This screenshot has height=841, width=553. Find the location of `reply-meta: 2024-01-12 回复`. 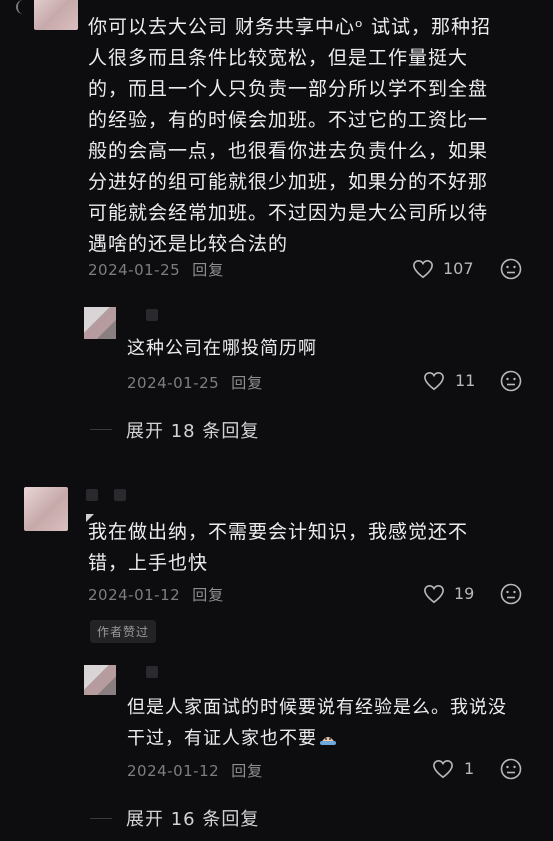

reply-meta: 2024-01-12 回复 is located at coordinates (195, 770).